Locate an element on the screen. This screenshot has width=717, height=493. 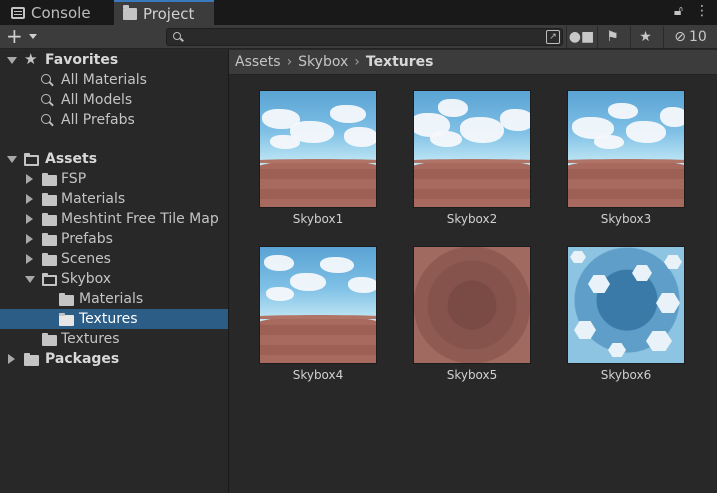
create-button: + is located at coordinates (14, 36).